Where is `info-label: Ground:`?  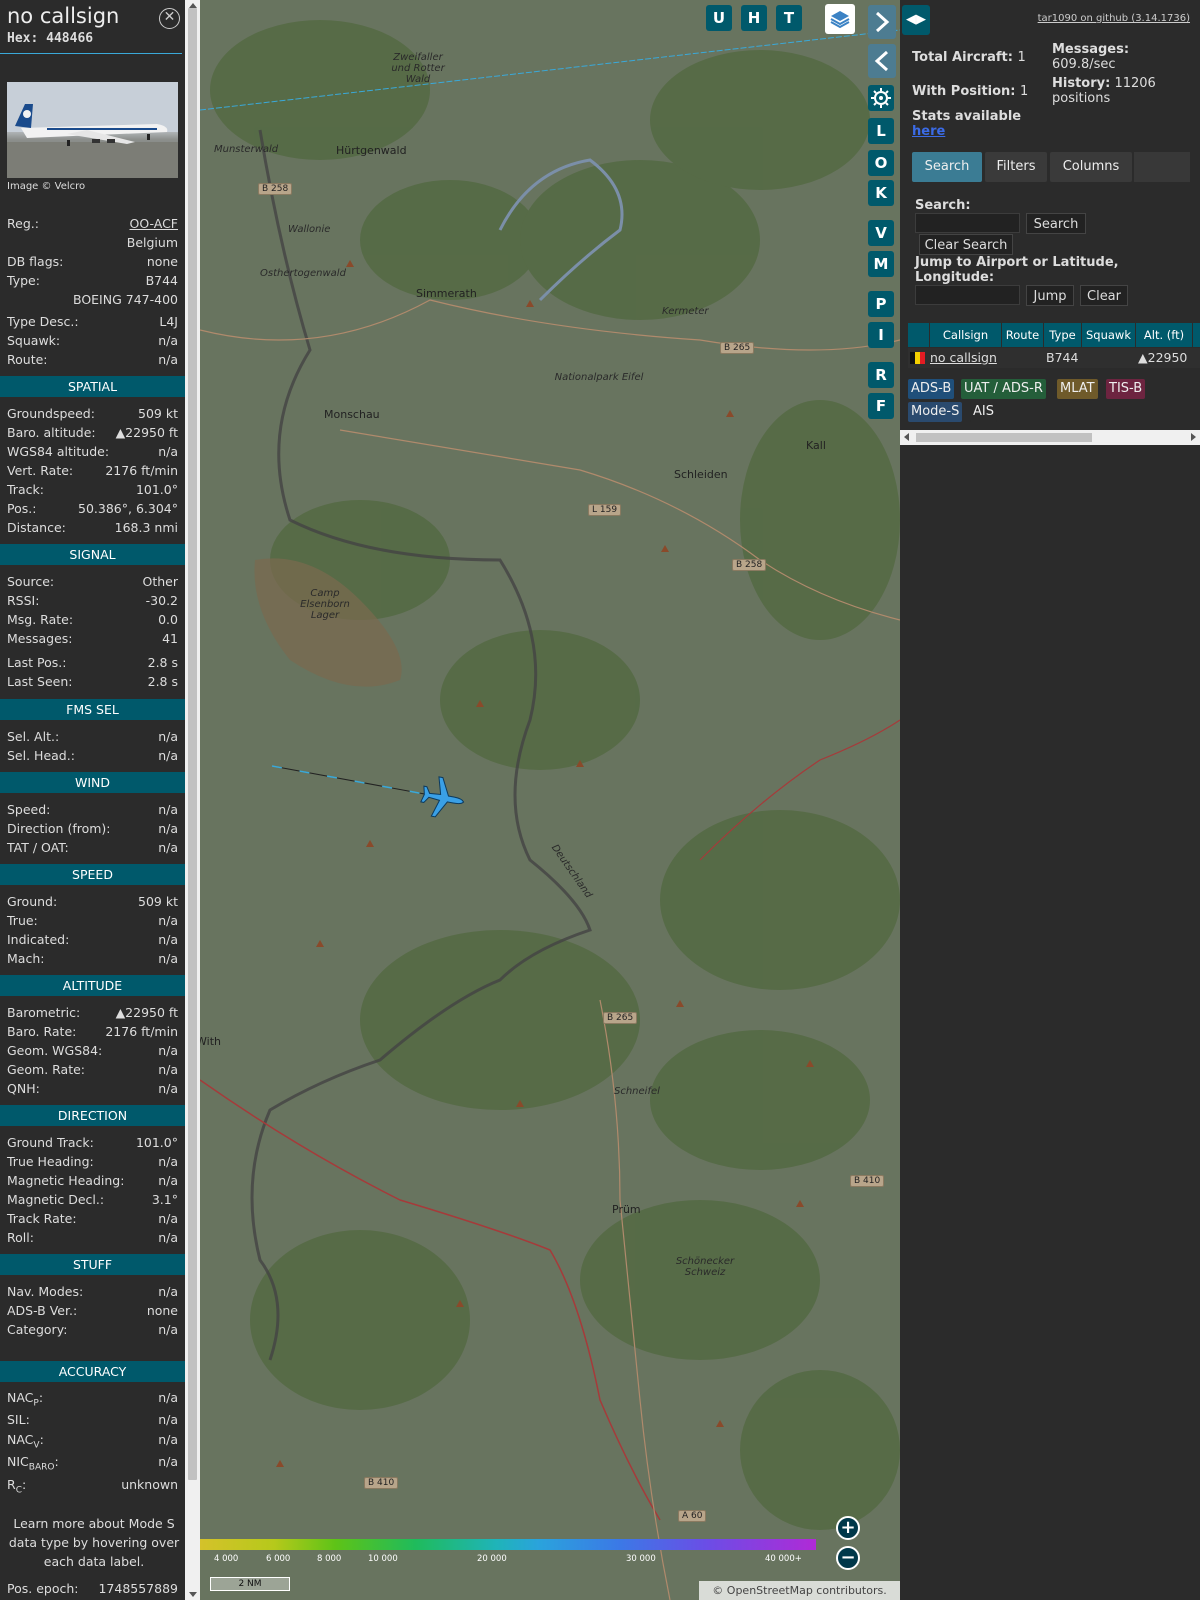
info-label: Ground: is located at coordinates (32, 901).